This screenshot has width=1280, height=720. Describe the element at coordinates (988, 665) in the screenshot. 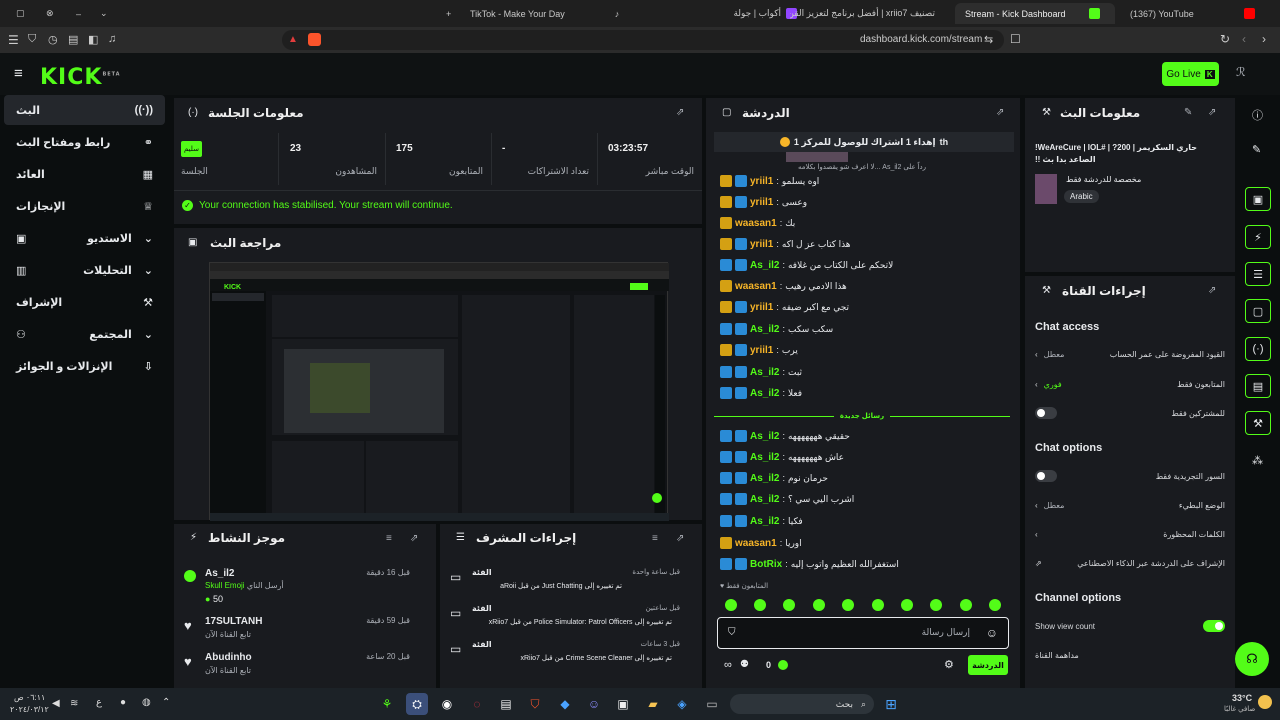

I see `send-chat-button: الدردشة` at that location.